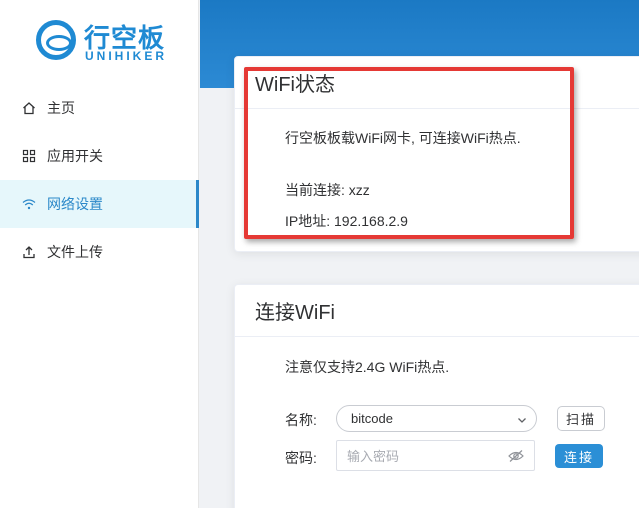 This screenshot has width=639, height=508. I want to click on password-input: 输入密码, so click(435, 455).